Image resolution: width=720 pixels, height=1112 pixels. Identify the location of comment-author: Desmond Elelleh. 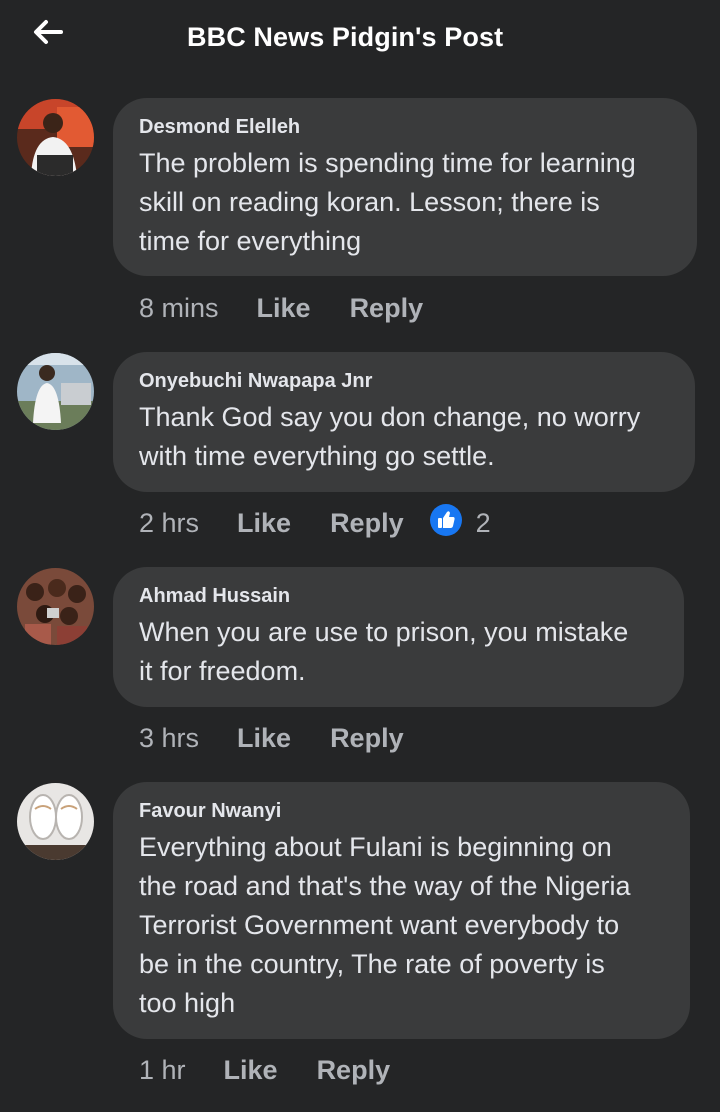
(405, 127).